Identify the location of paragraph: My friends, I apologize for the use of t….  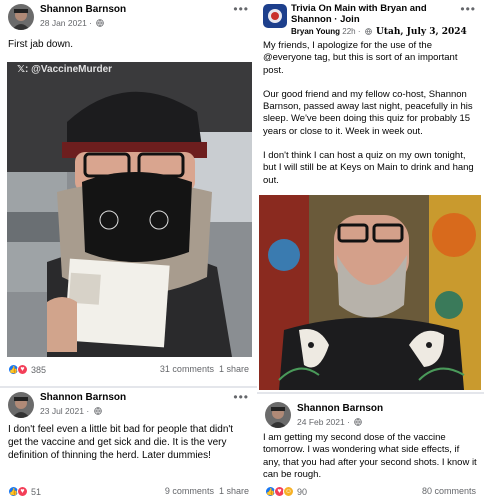
(360, 58).